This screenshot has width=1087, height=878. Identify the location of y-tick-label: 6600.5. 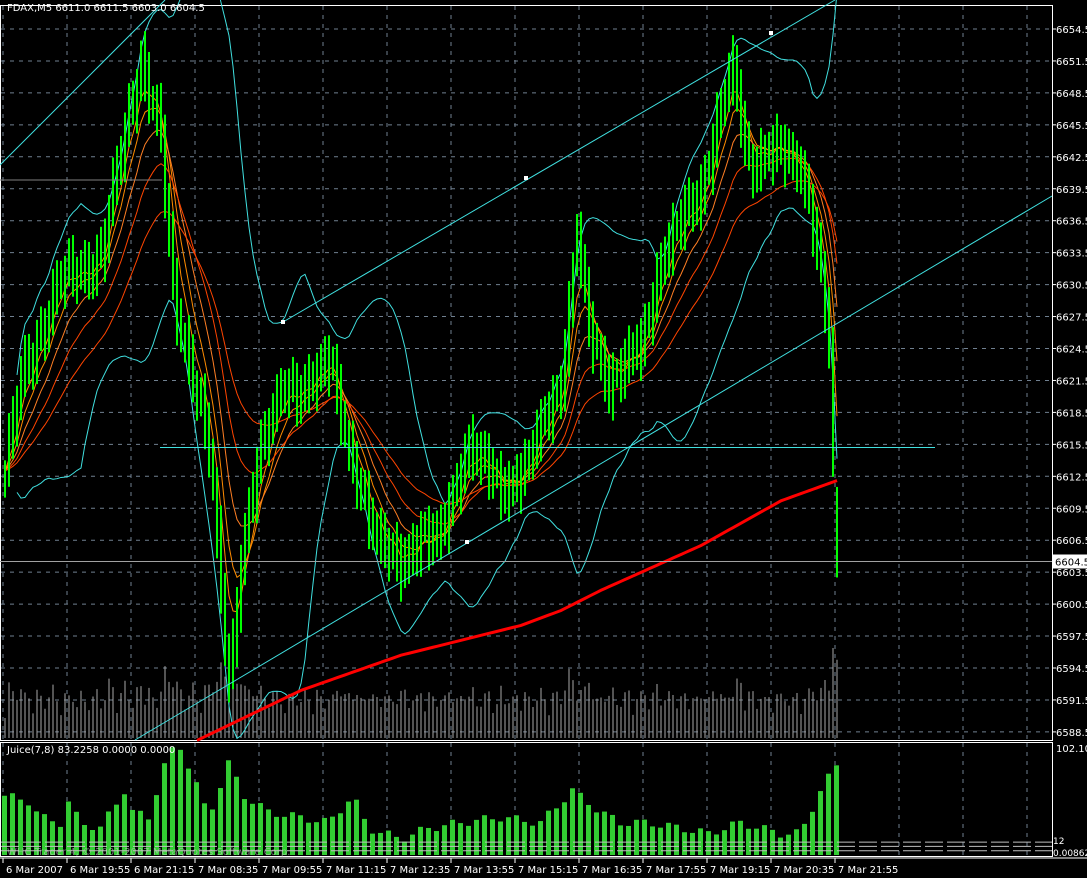
(1071, 605).